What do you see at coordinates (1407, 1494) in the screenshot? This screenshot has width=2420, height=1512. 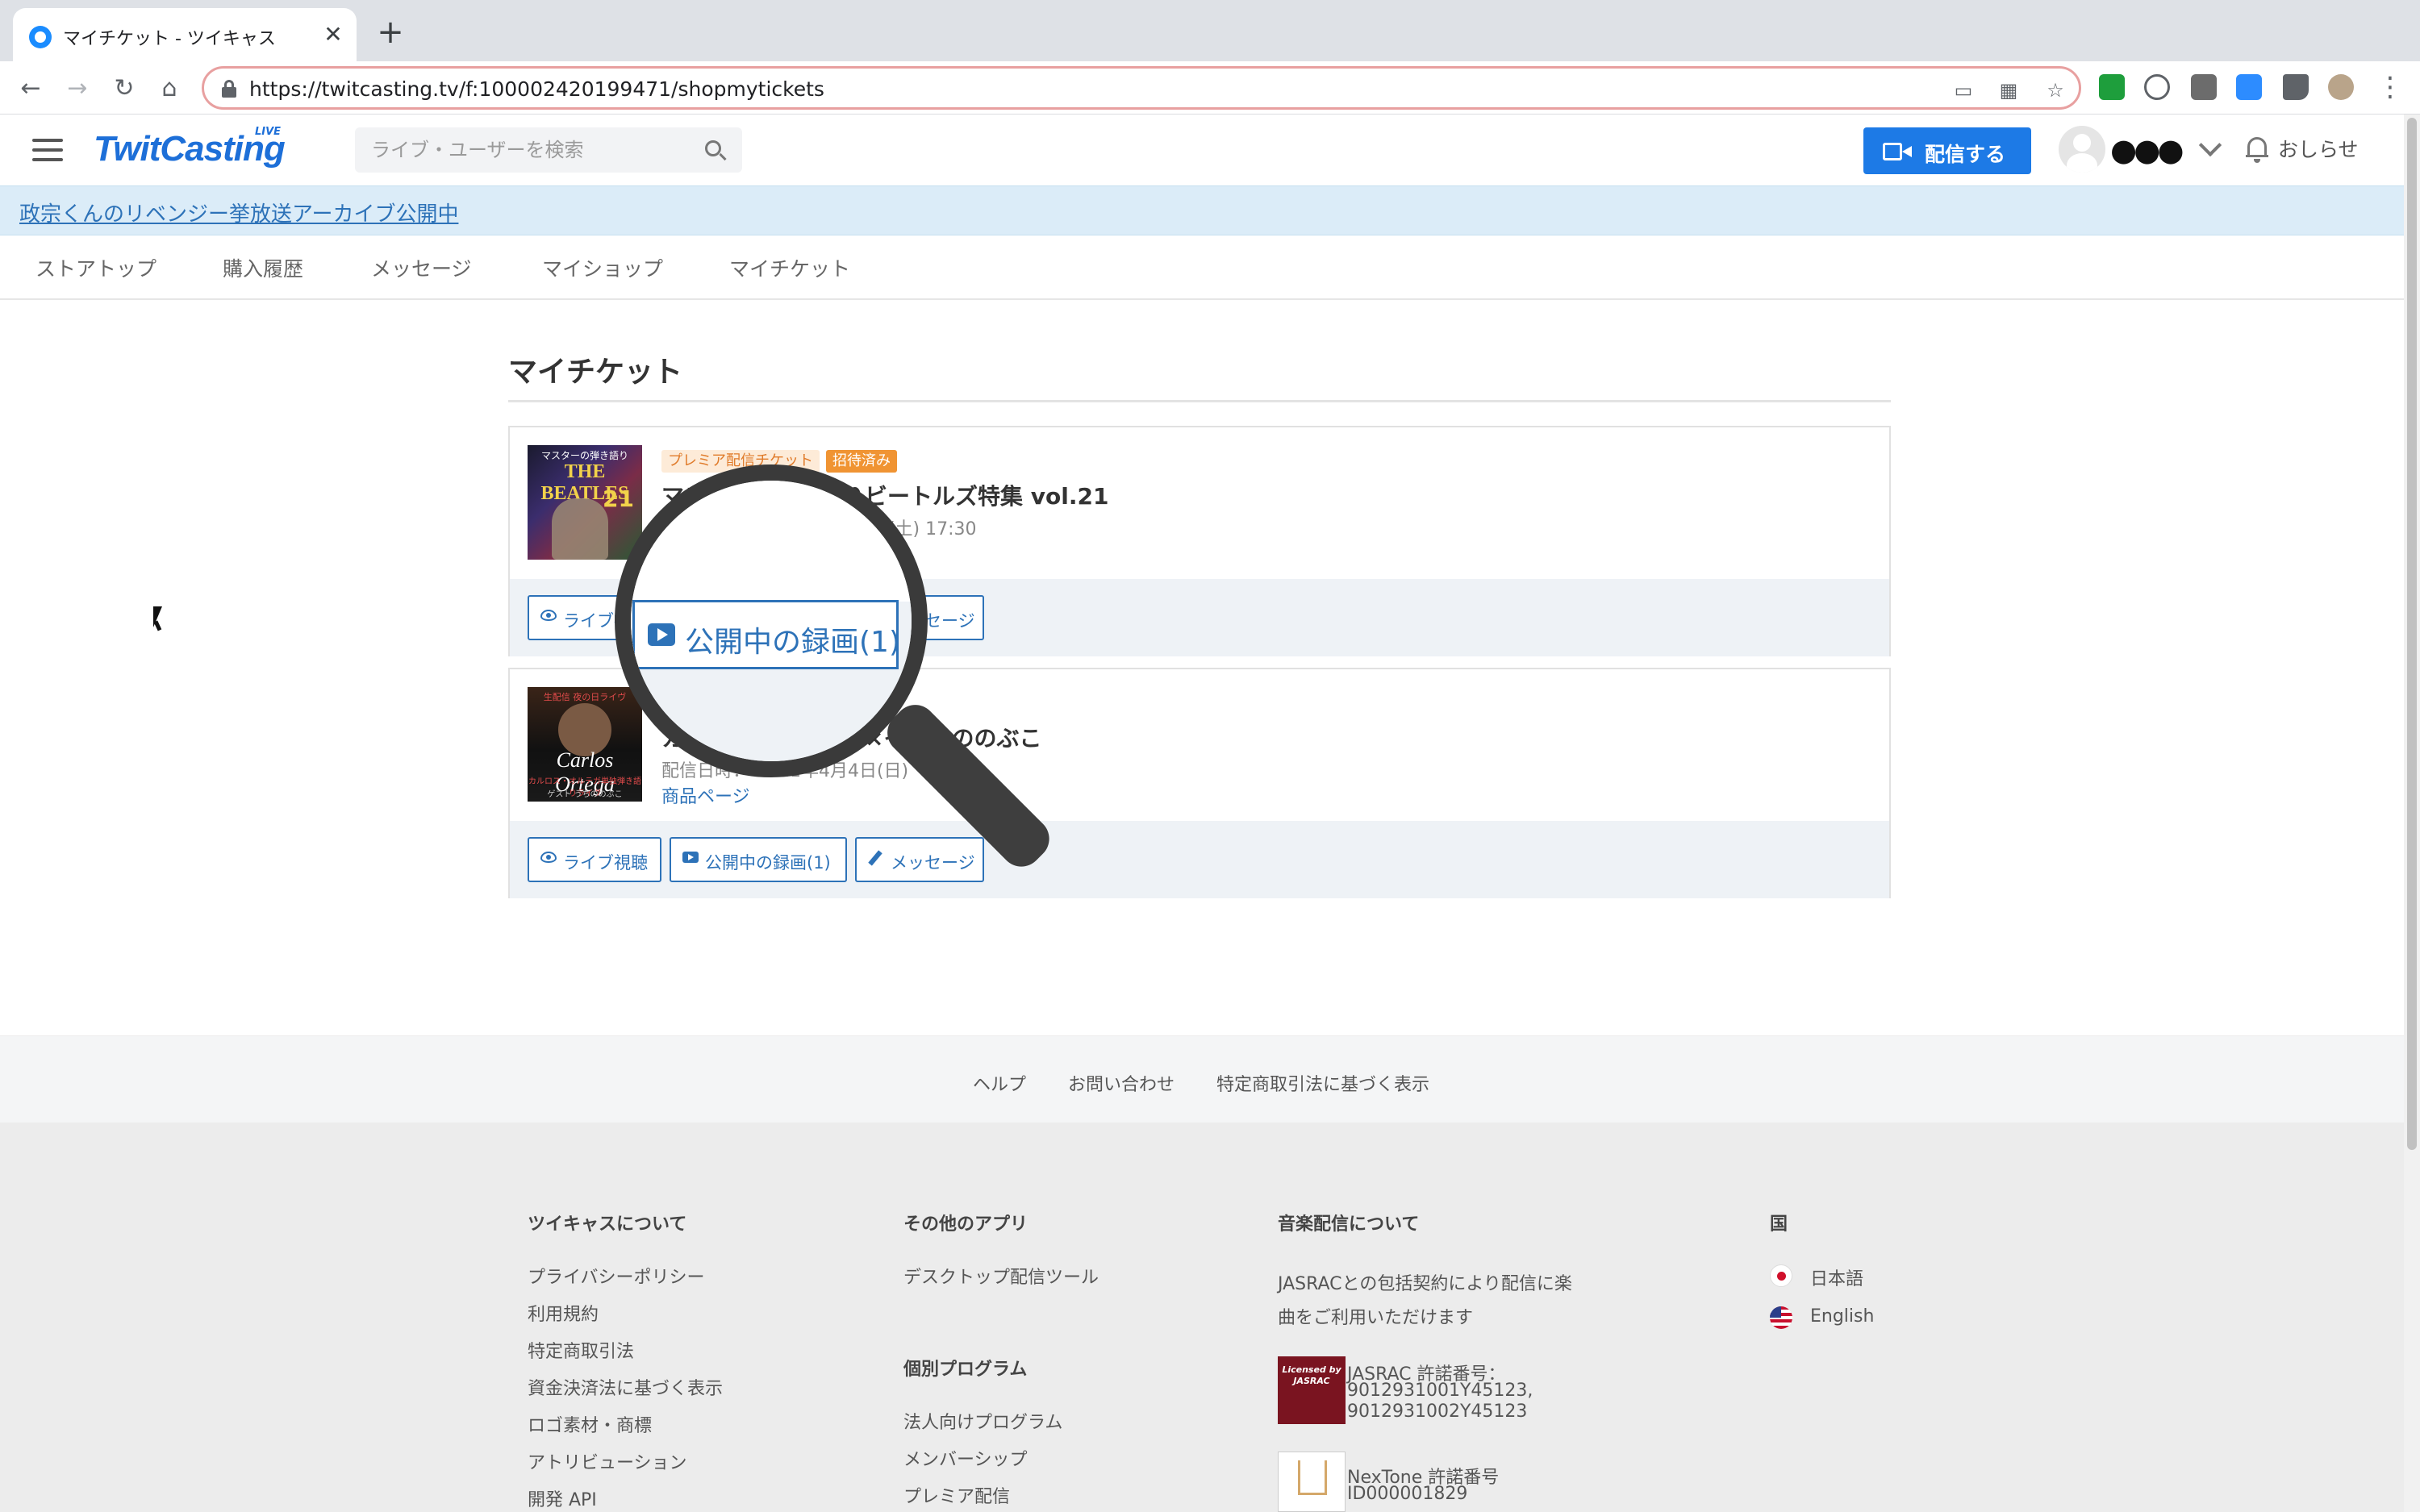 I see `nextone-license-number: ID000001829` at bounding box center [1407, 1494].